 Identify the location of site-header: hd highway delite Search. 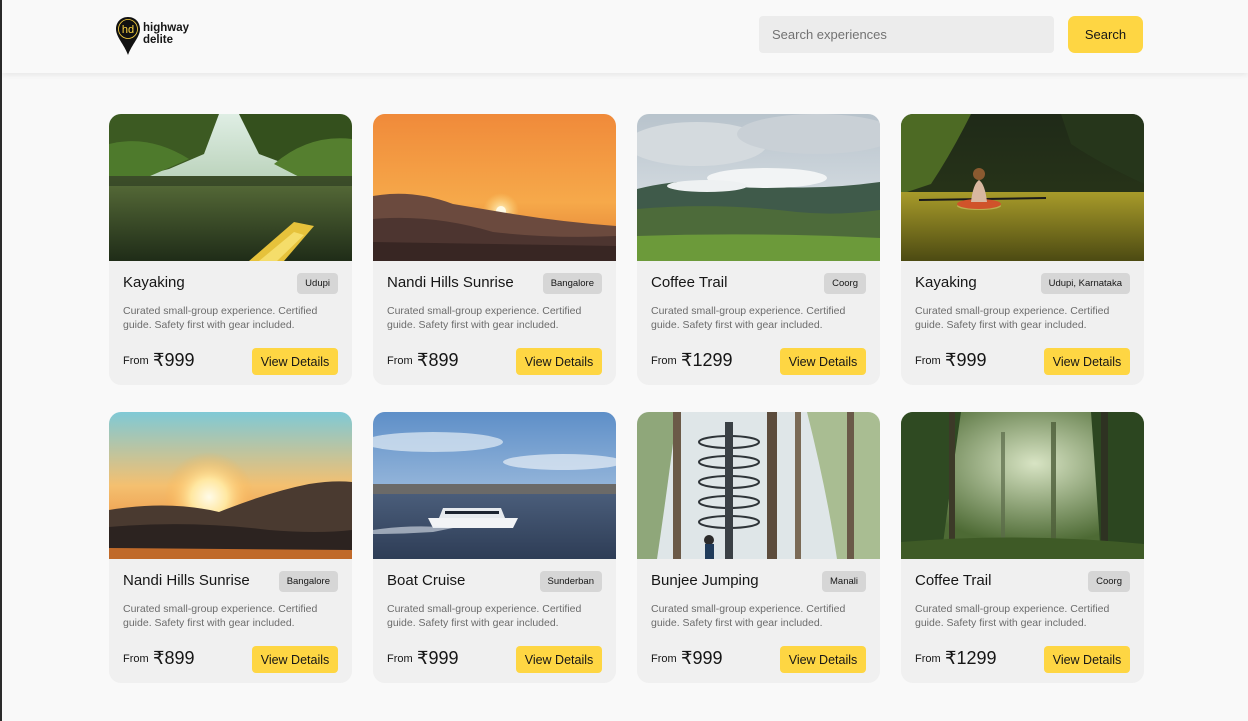
(625, 36).